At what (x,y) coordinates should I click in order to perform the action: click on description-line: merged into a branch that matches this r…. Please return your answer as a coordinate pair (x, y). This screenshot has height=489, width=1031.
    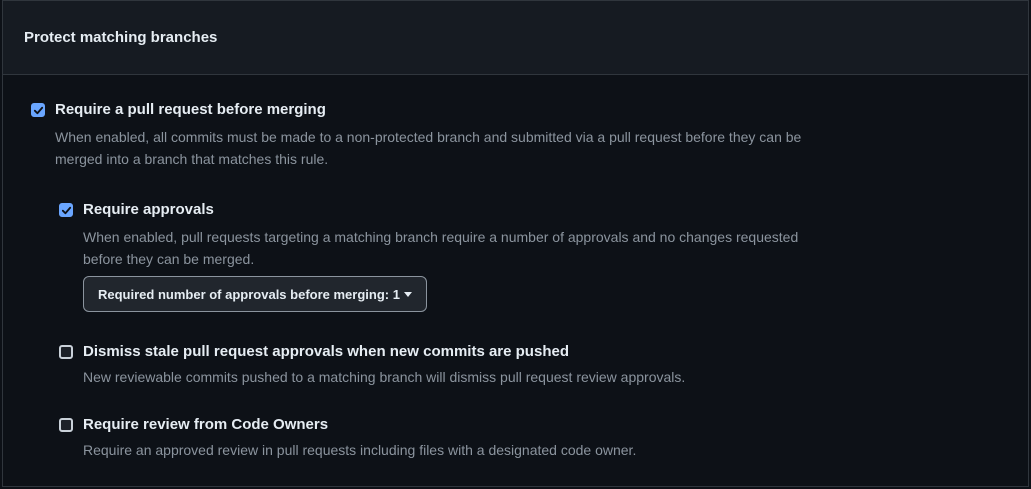
    Looking at the image, I should click on (192, 159).